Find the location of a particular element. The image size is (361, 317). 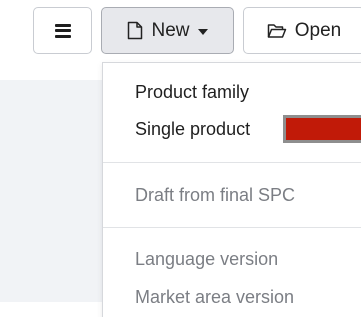

new-button-label: New is located at coordinates (170, 30).